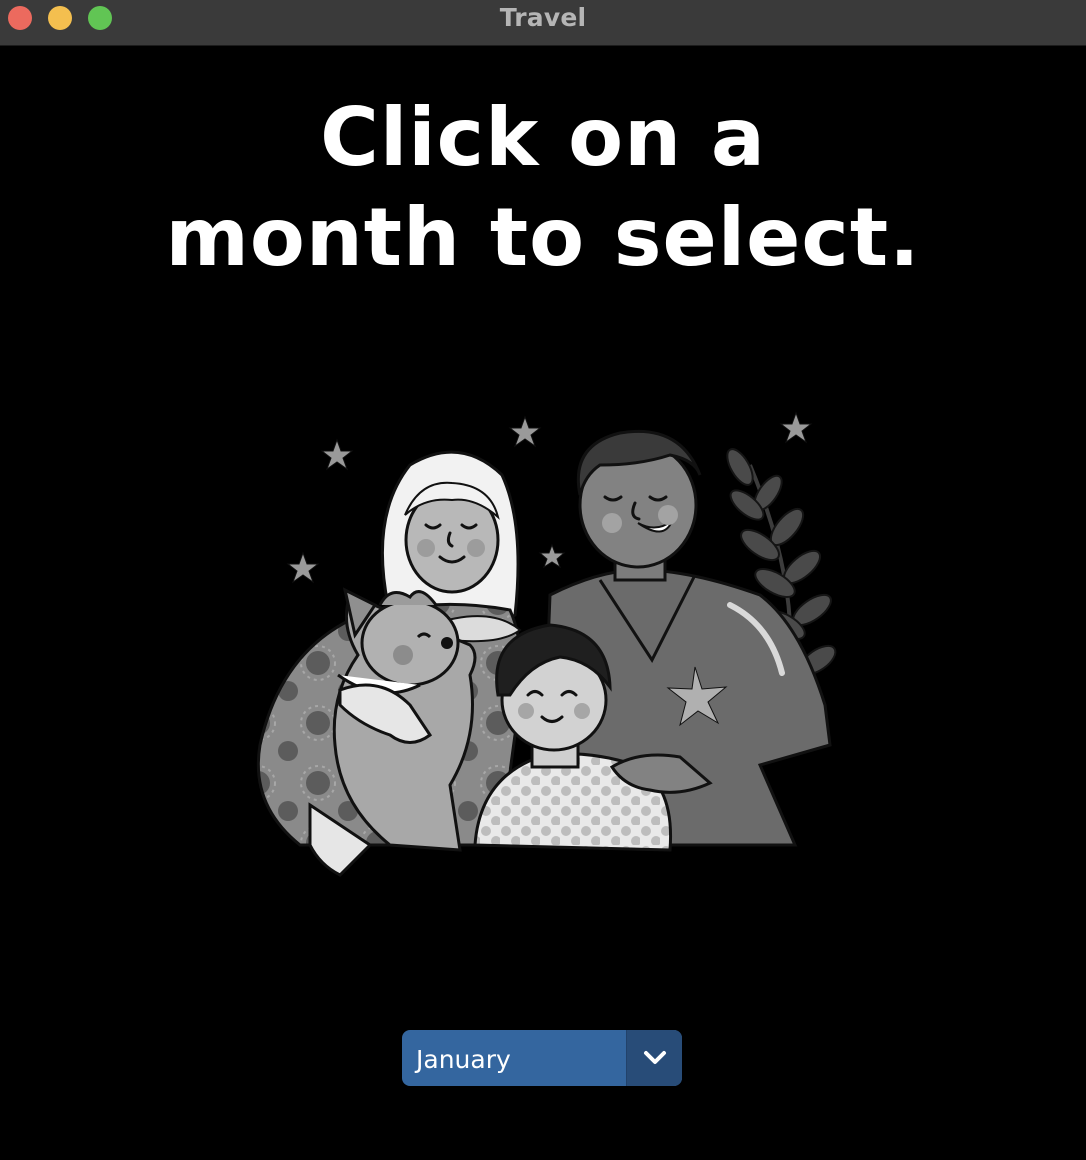  Describe the element at coordinates (543, 137) in the screenshot. I see `heading-line-1: Click on a` at that location.